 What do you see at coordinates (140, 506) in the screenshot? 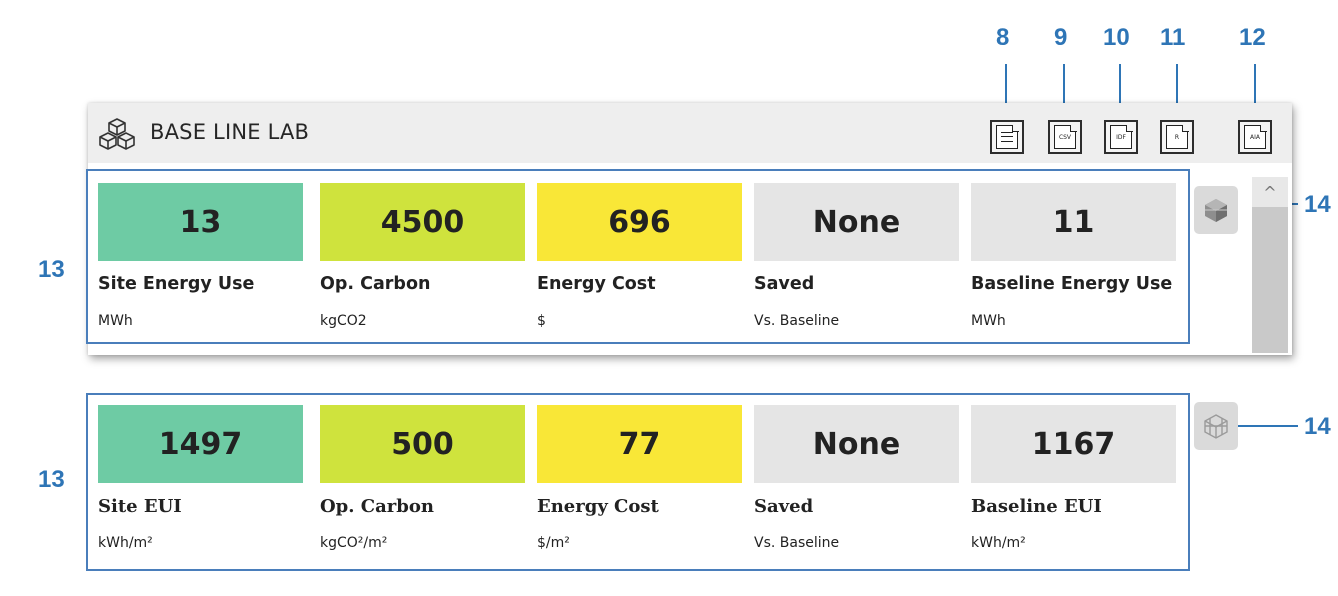
I see `metric-label: Site EUI` at bounding box center [140, 506].